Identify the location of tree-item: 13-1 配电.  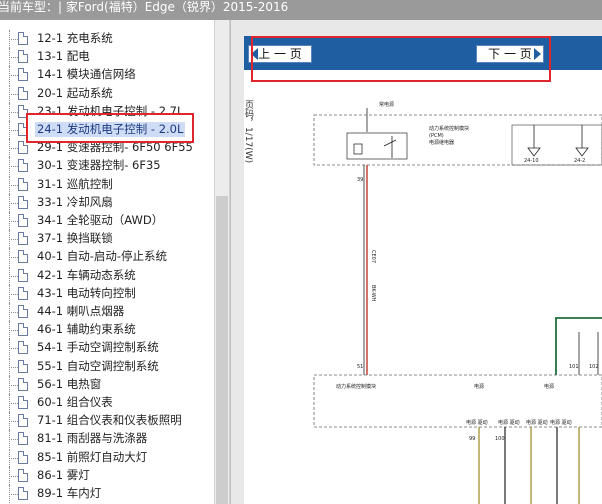
(107, 57).